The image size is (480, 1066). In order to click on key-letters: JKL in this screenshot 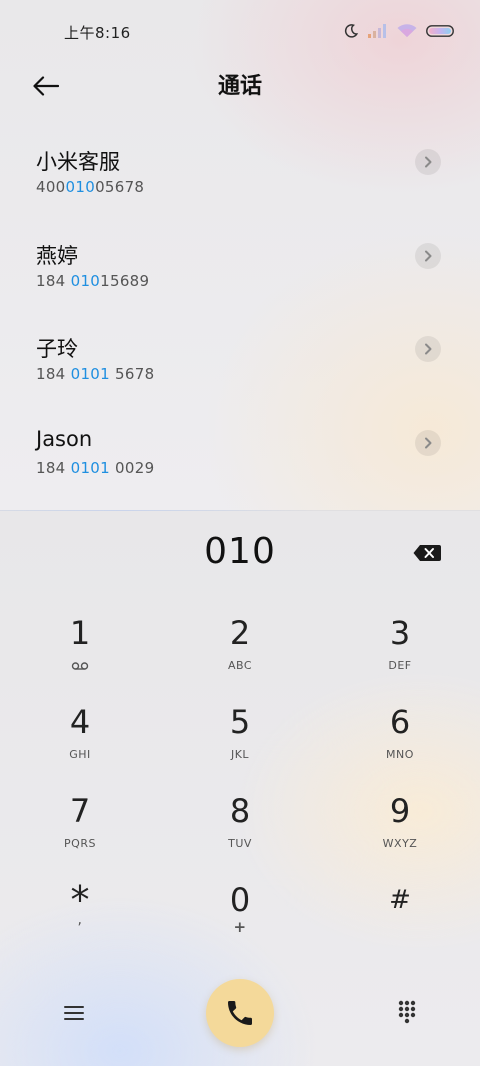, I will do `click(240, 754)`.